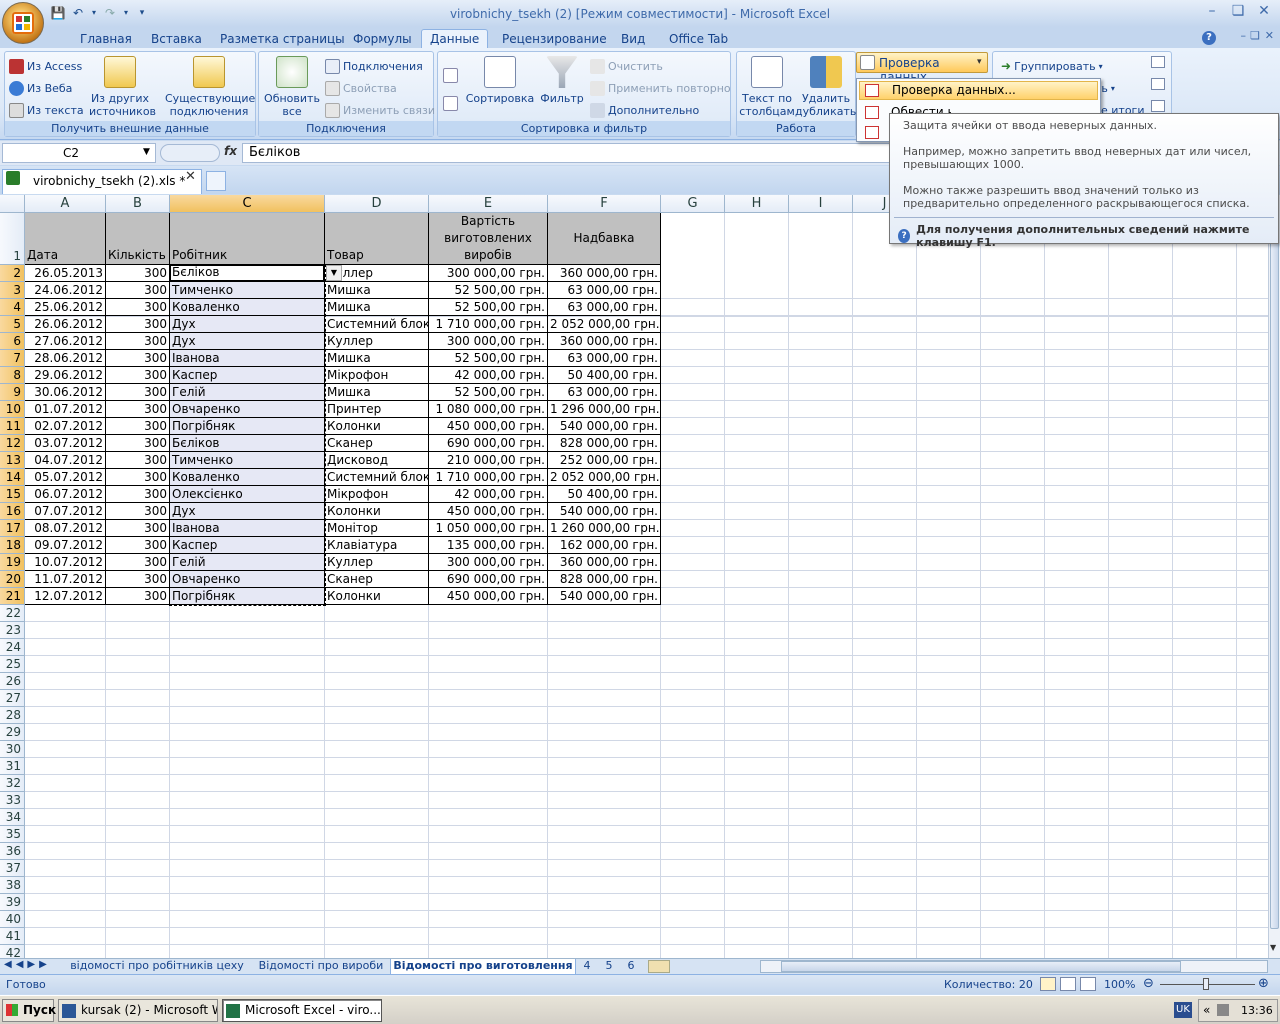 This screenshot has width=1280, height=1024. Describe the element at coordinates (1223, 1010) in the screenshot. I see `volume-icon` at that location.